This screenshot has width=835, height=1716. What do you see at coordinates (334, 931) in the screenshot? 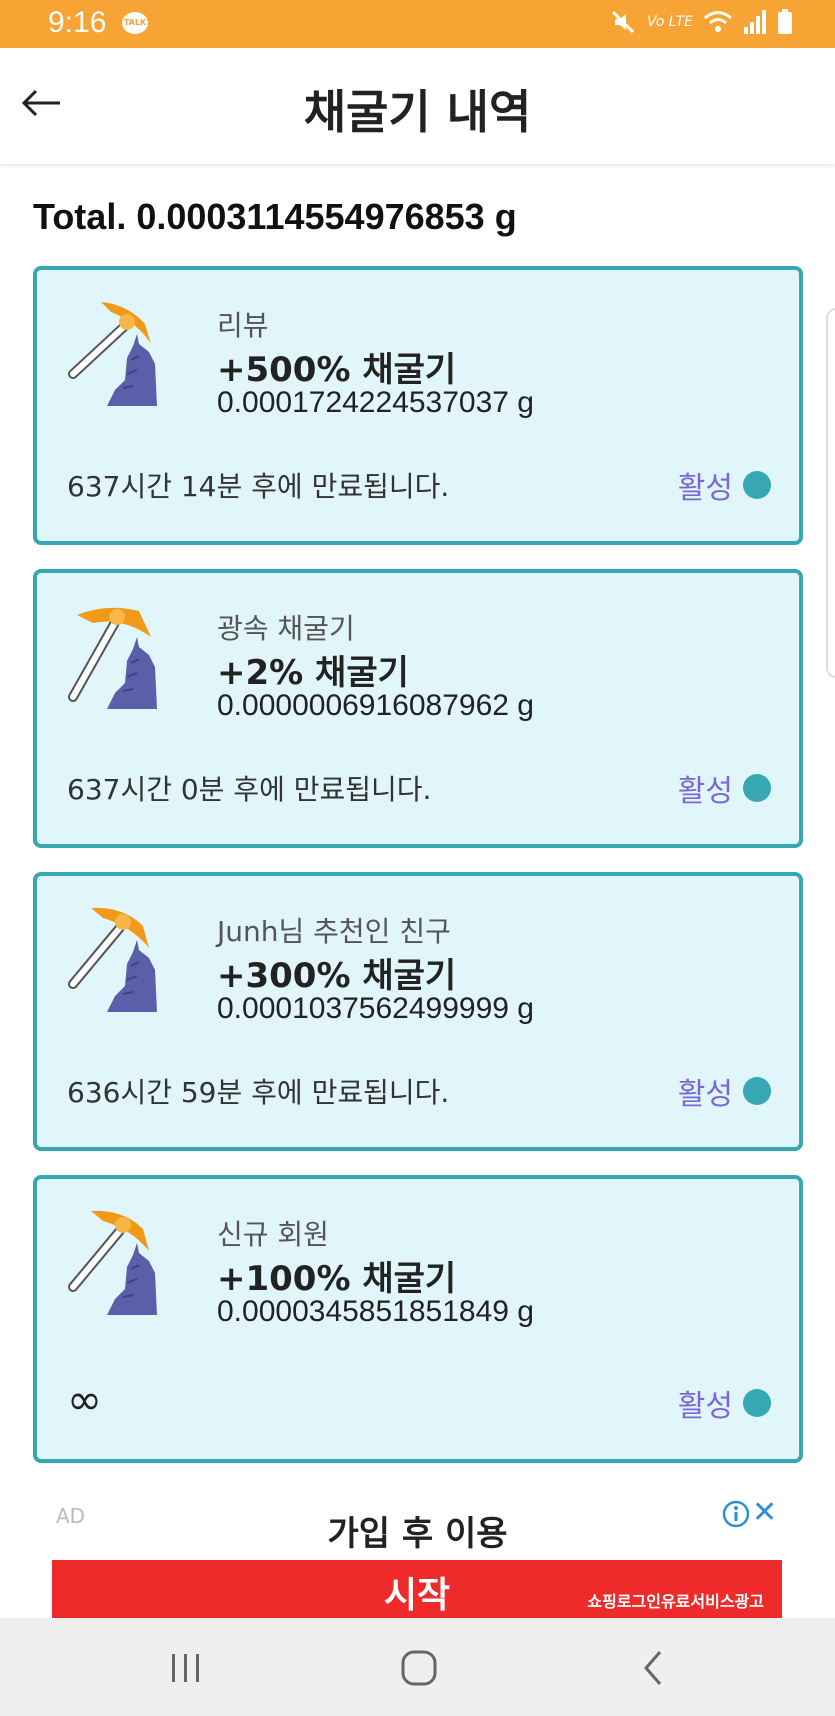
I see `miner-source: Junh님 추천인 친구` at bounding box center [334, 931].